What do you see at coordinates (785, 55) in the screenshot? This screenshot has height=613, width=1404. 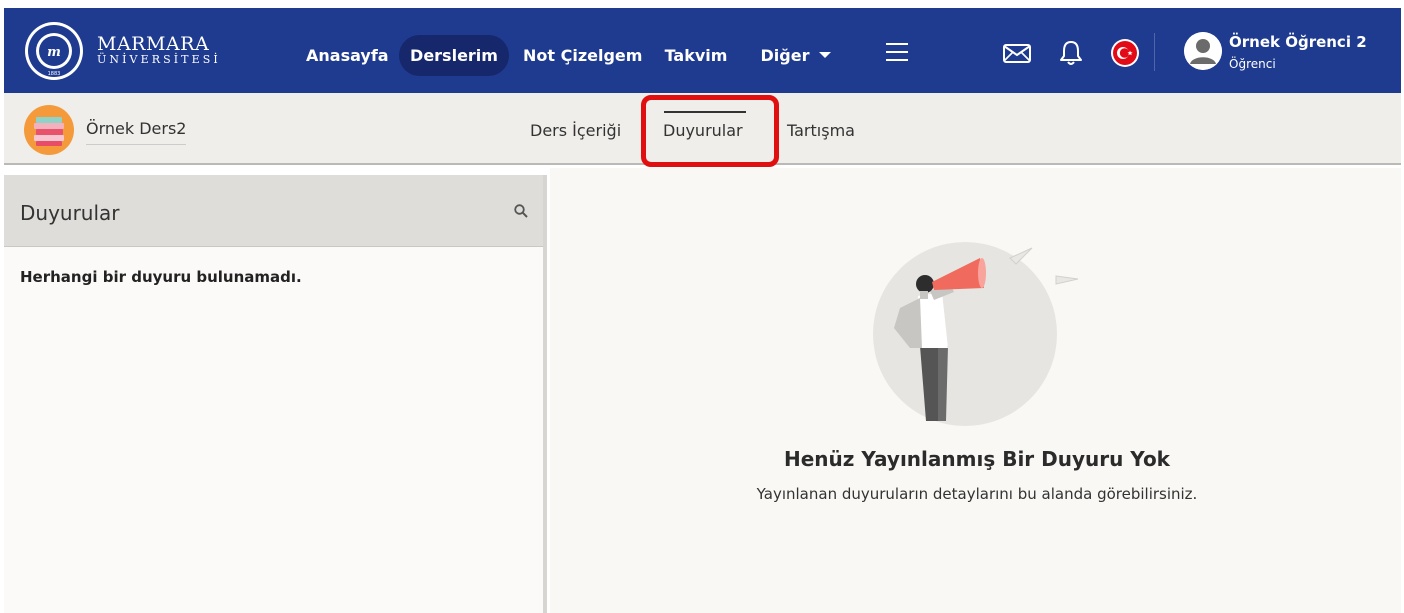 I see `nav-item-diger-label: Diğer` at bounding box center [785, 55].